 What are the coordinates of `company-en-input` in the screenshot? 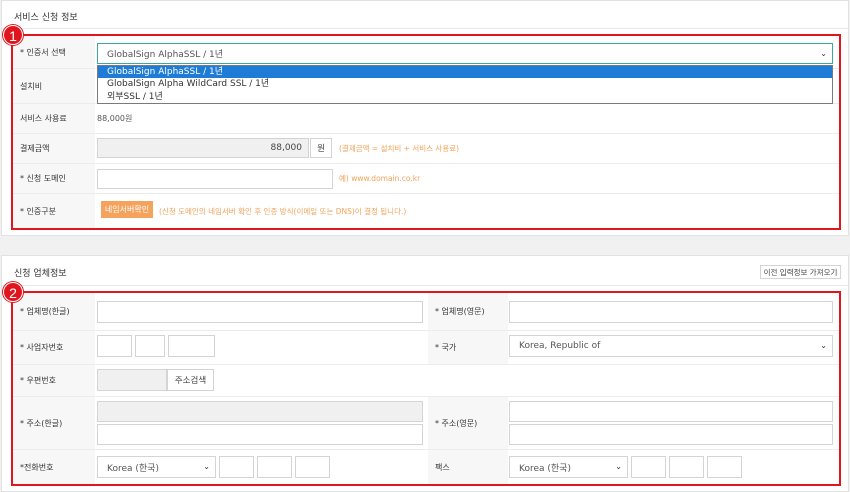 It's located at (671, 312).